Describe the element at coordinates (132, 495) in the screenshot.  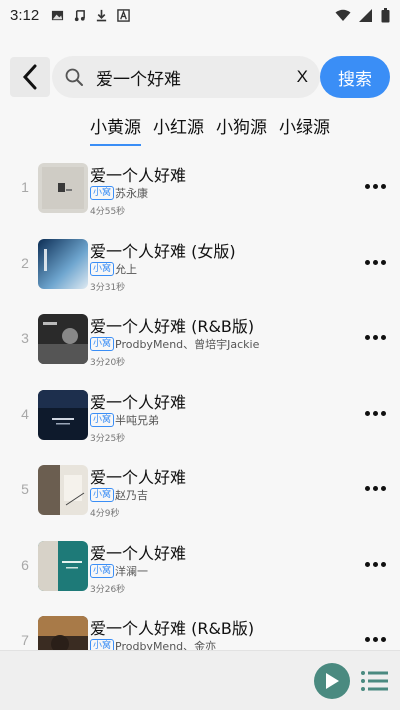
I see `song-artist: 赵乃吉` at that location.